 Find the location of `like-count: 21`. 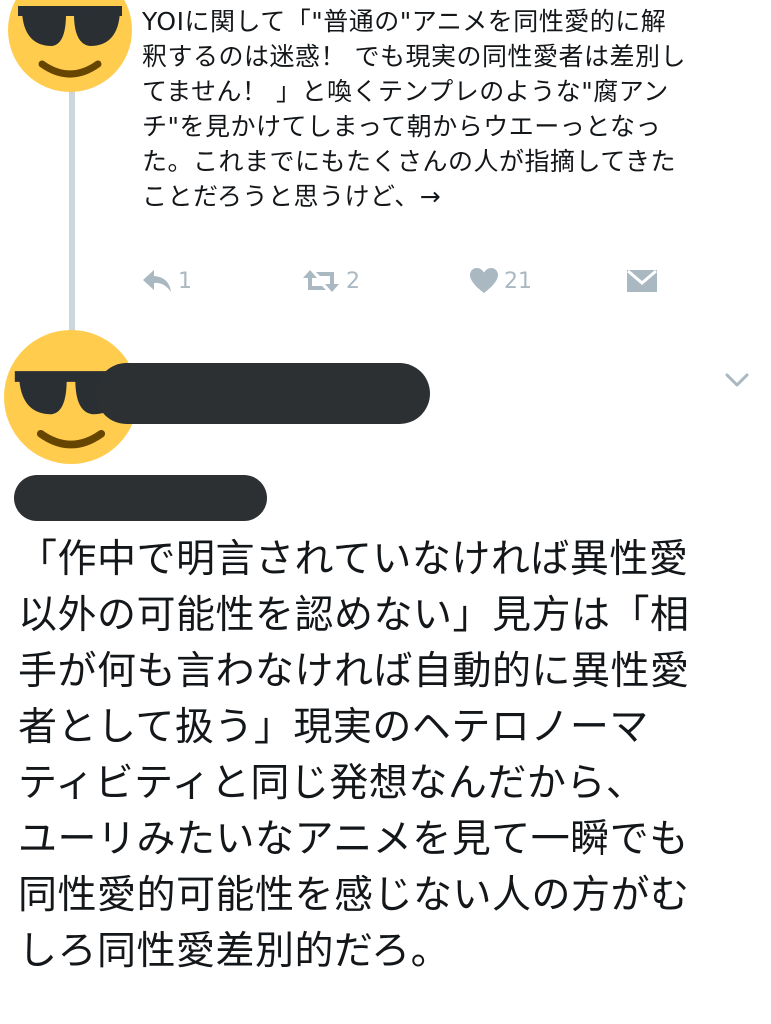

like-count: 21 is located at coordinates (518, 281).